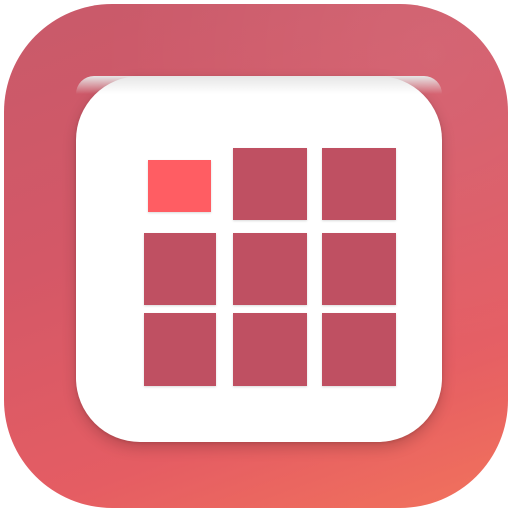  Describe the element at coordinates (259, 85) in the screenshot. I see `card-top-shade` at that location.